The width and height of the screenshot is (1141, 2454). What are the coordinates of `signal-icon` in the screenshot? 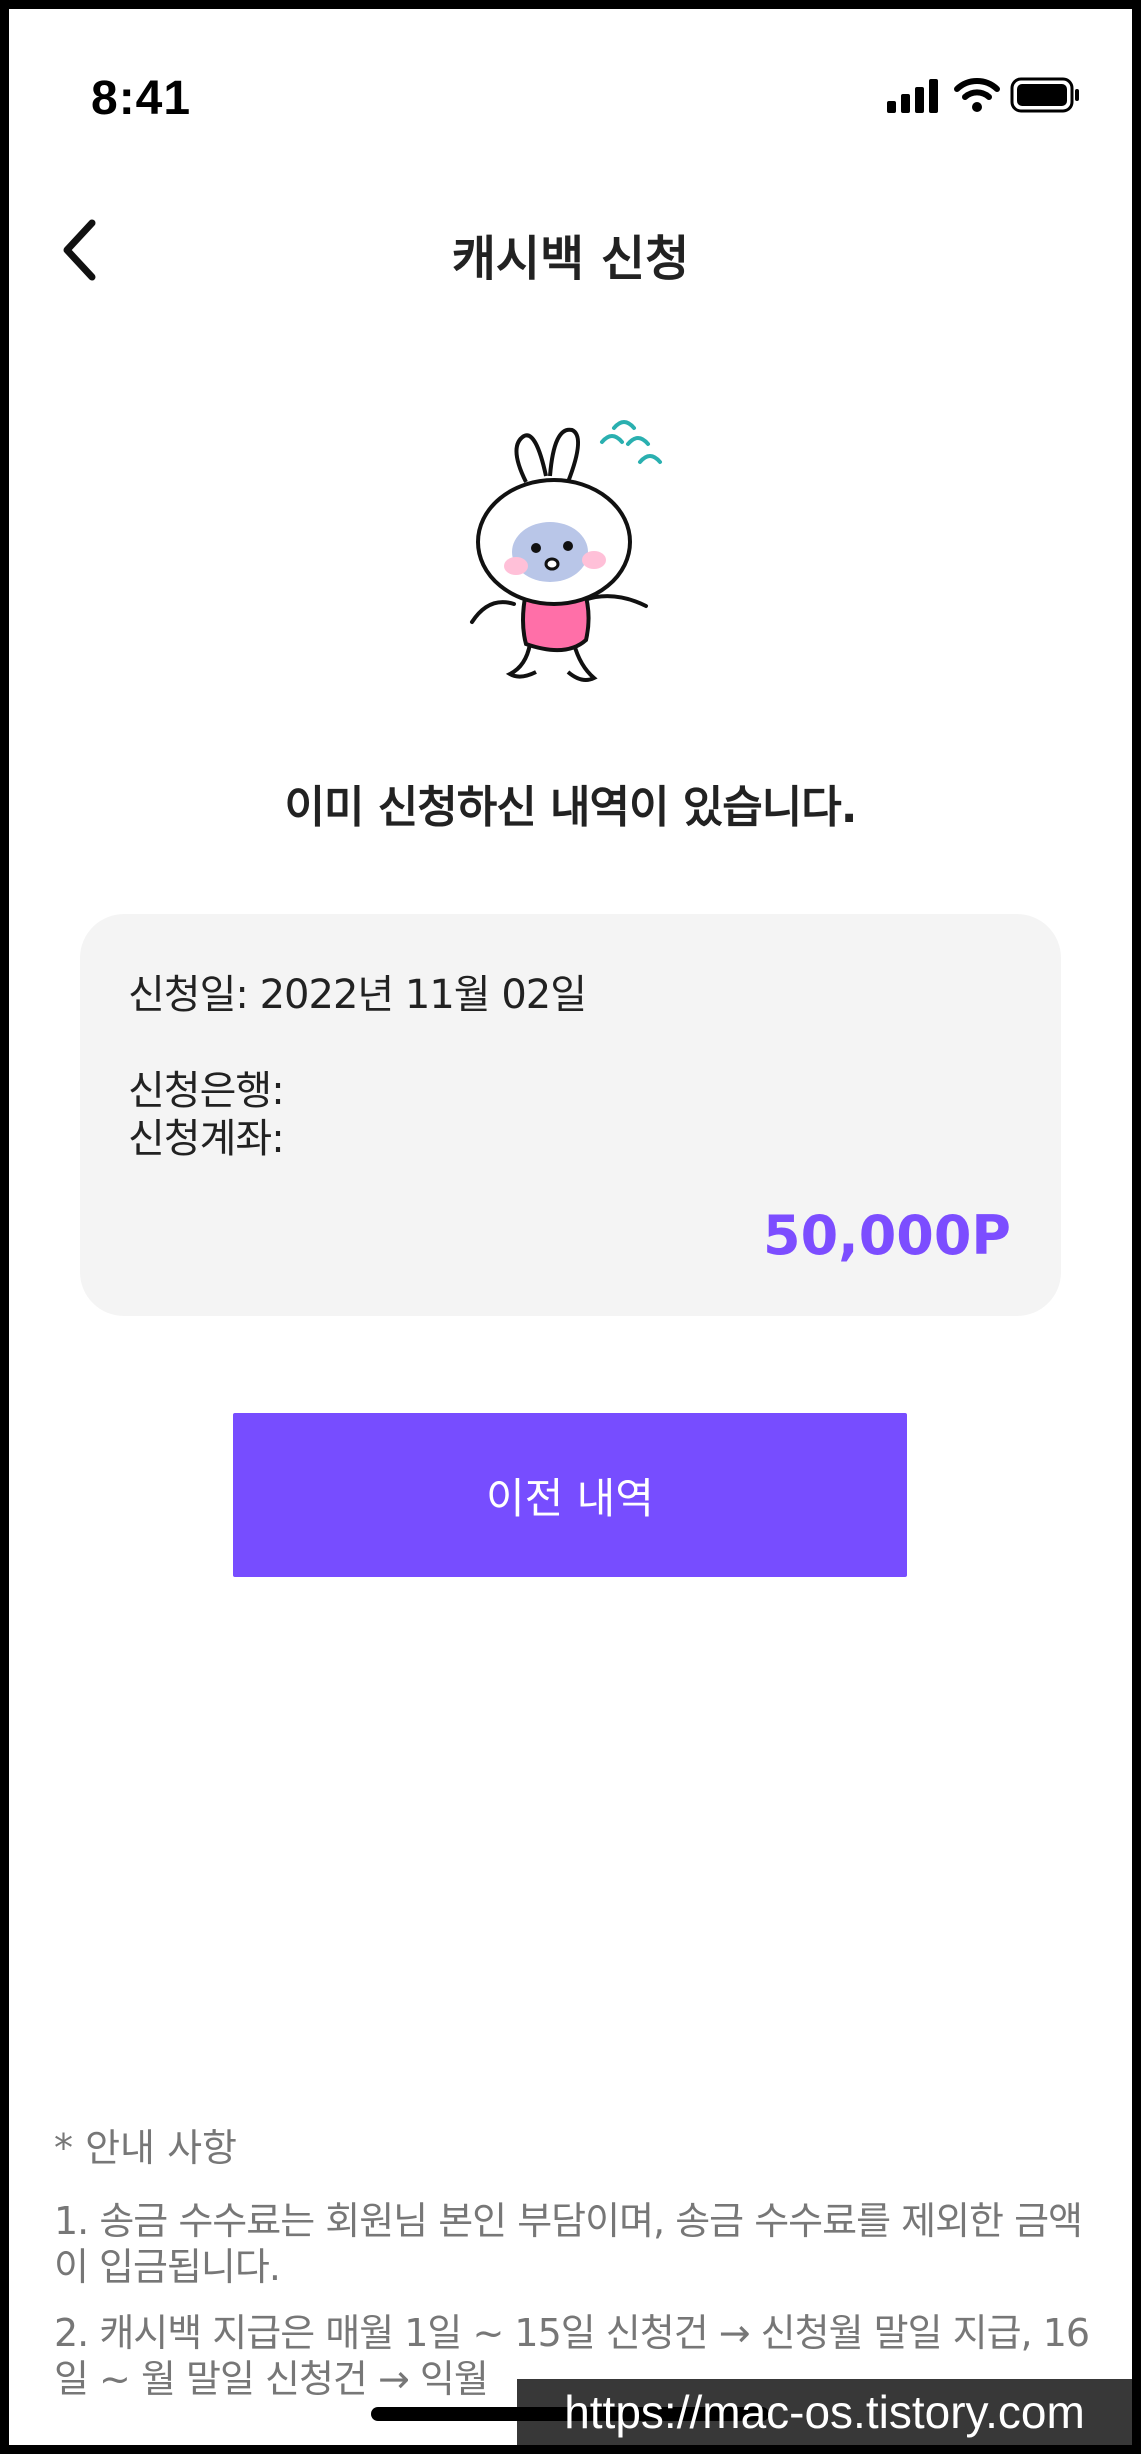 It's located at (912, 96).